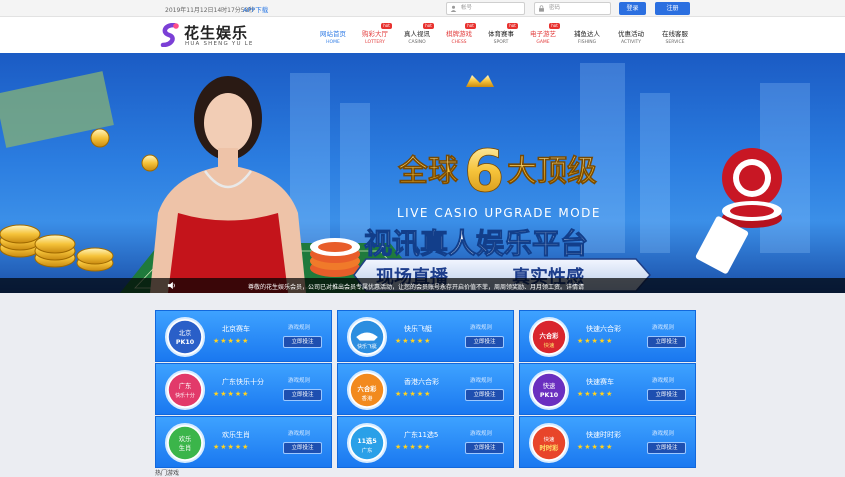  I want to click on fast-pk10-icon-text: 快速, so click(549, 385).